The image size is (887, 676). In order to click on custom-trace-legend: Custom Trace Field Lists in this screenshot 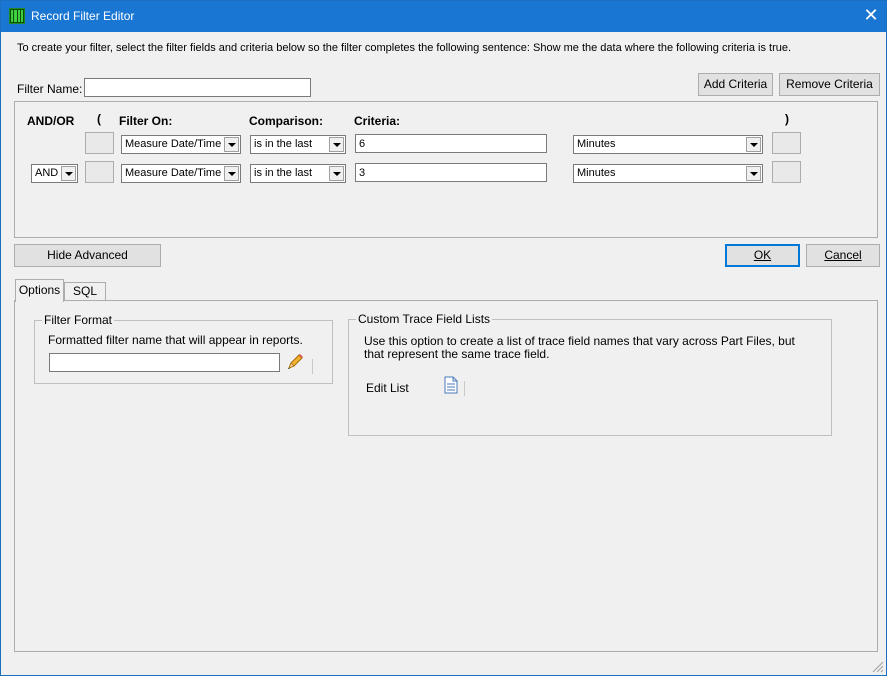, I will do `click(424, 319)`.